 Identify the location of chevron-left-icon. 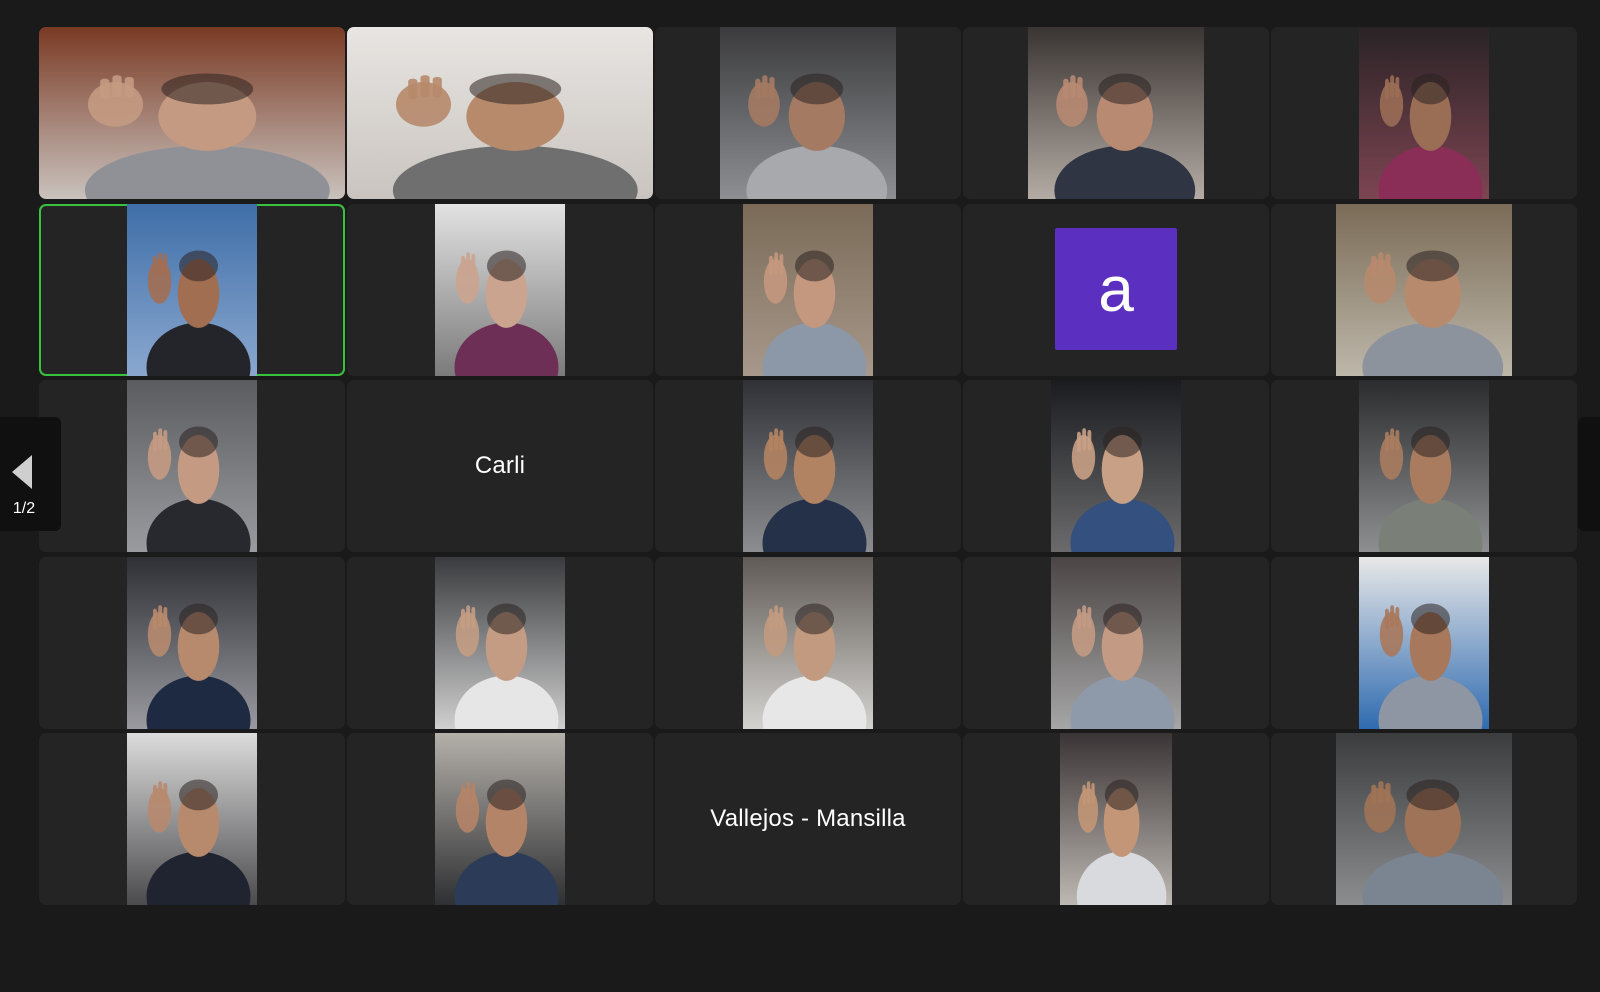
(22, 472).